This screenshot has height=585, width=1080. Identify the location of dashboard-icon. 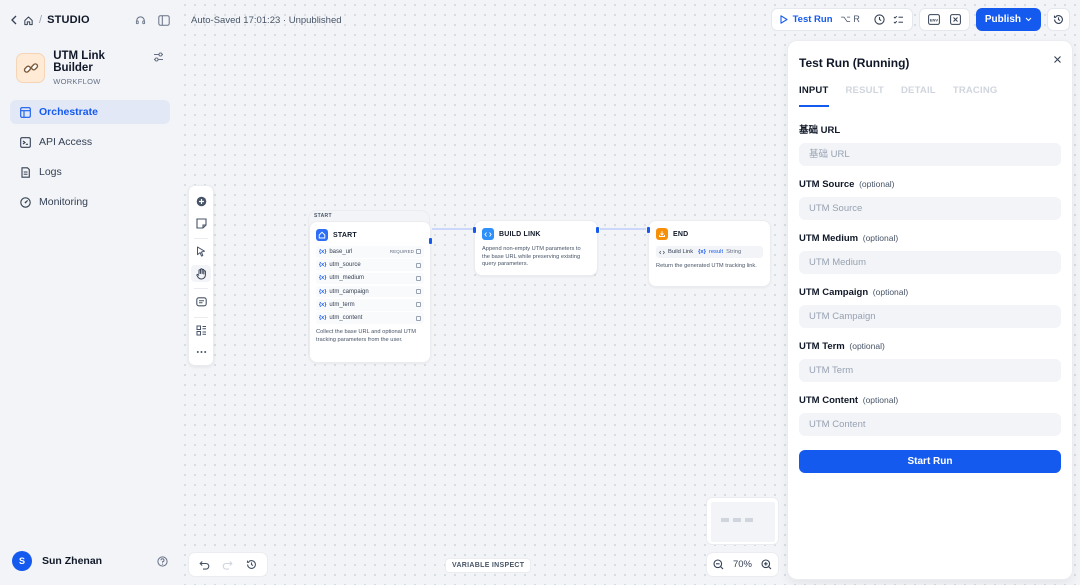
(25, 202).